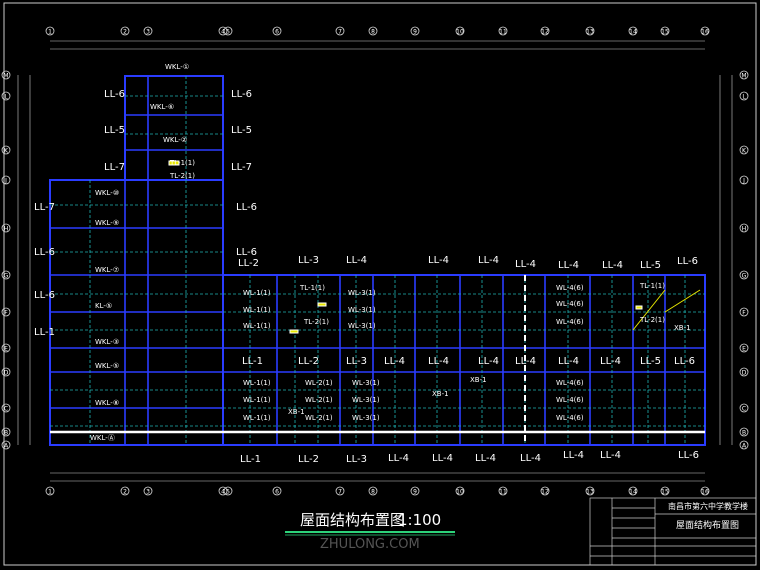 The width and height of the screenshot is (760, 570). I want to click on axis-bubble-label: H, so click(6, 229).